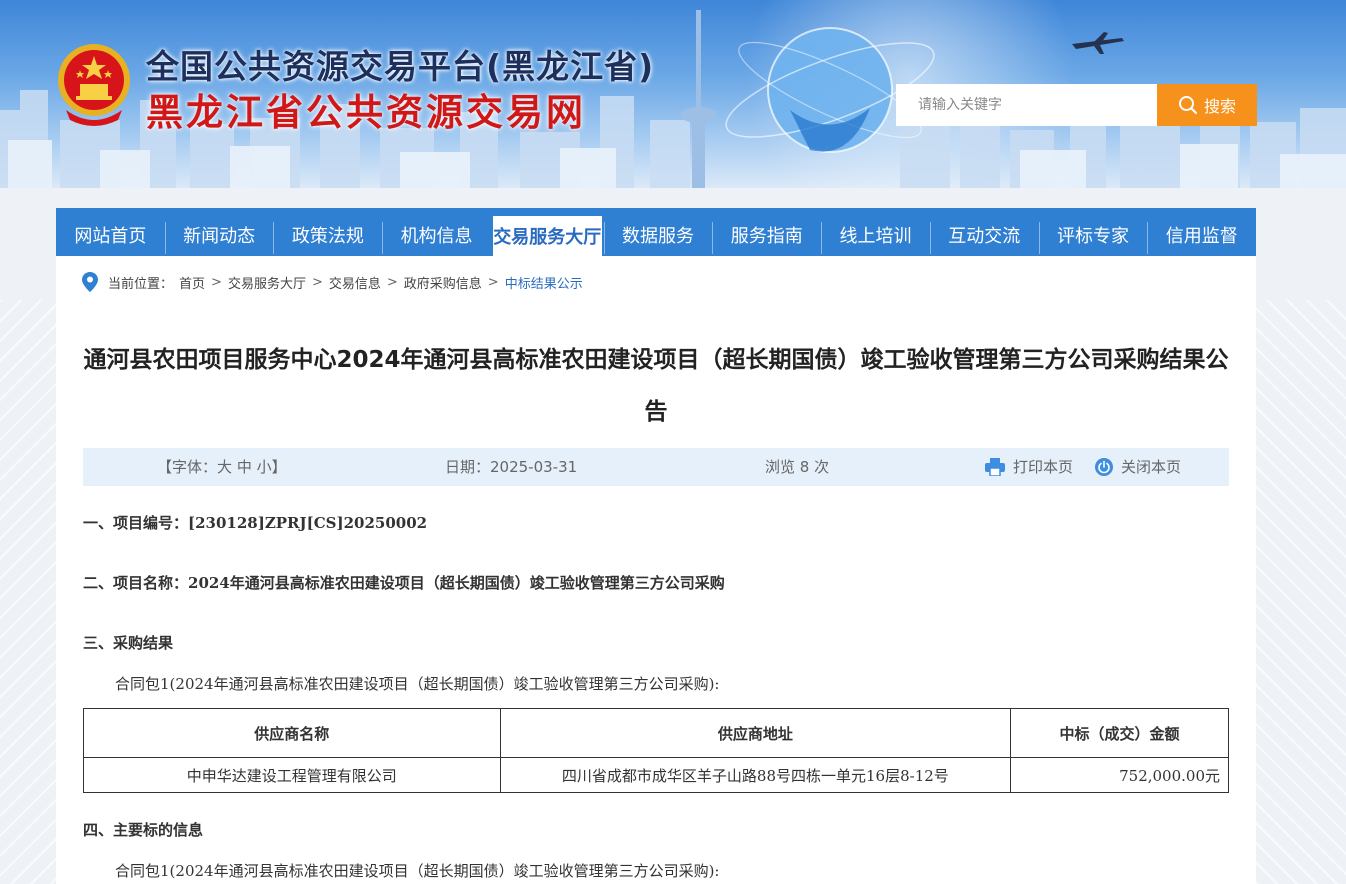 This screenshot has height=884, width=1346. Describe the element at coordinates (1043, 467) in the screenshot. I see `print-page-label: 打印本页` at that location.